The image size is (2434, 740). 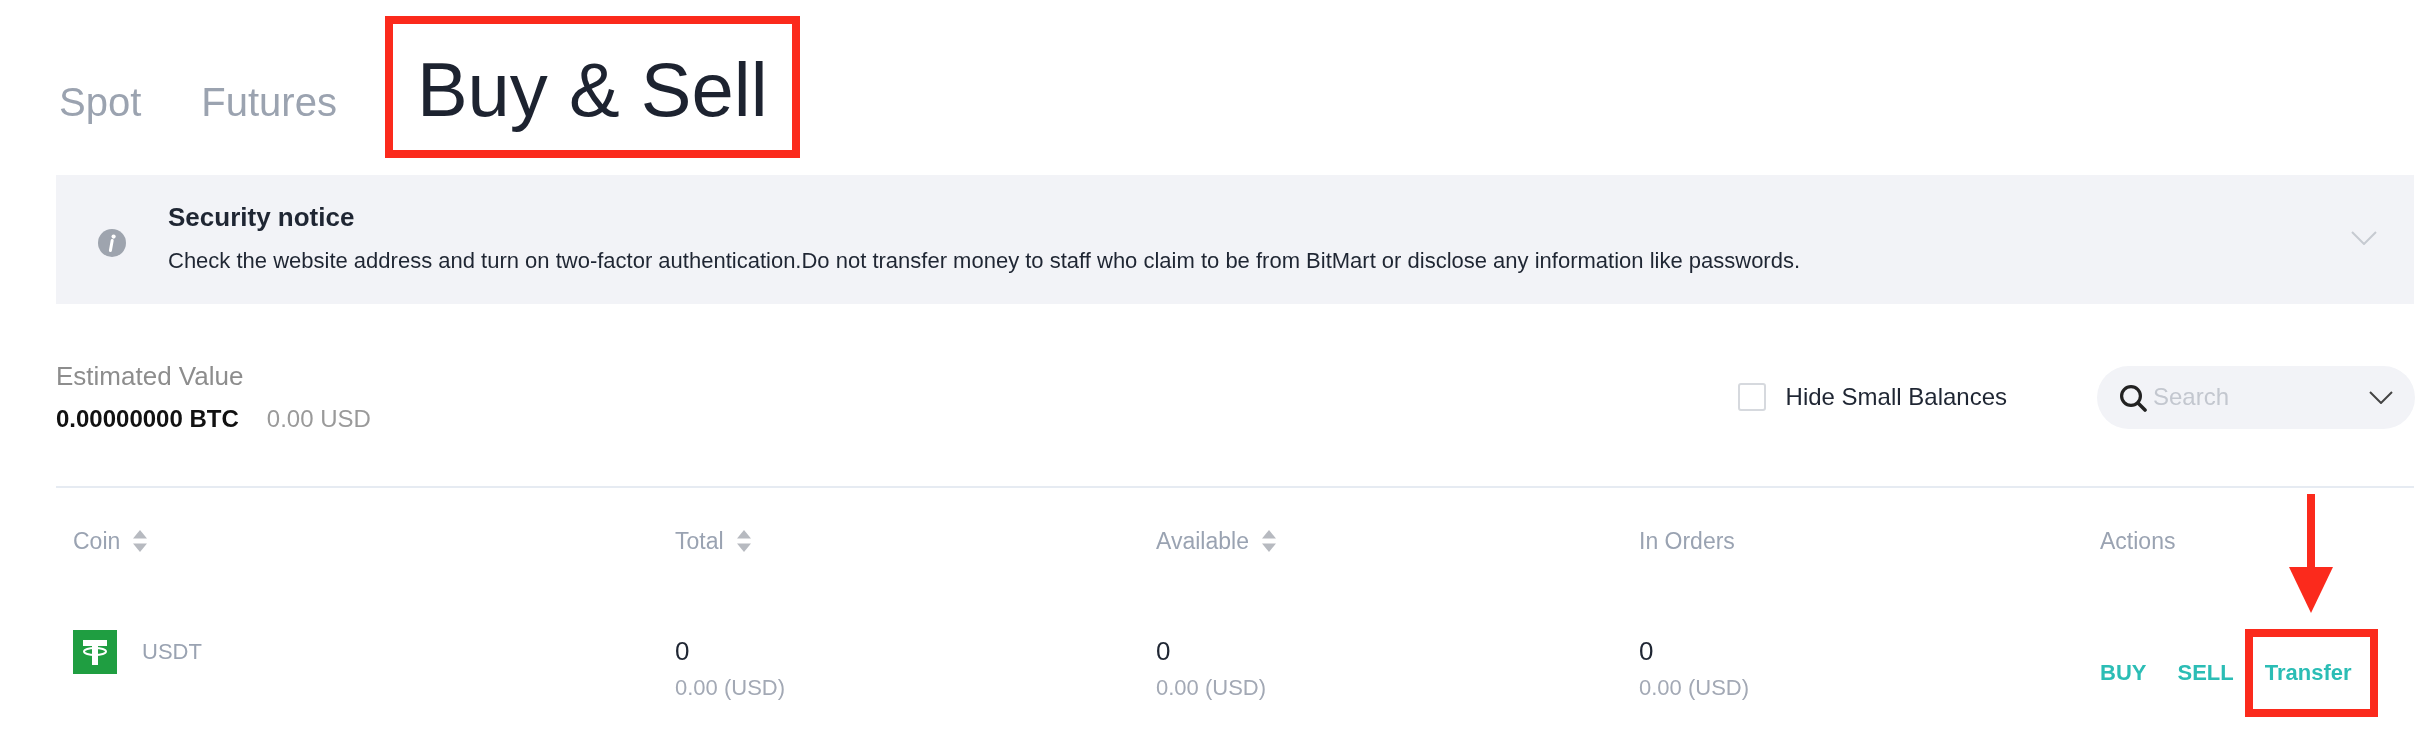 I want to click on chevron-down-icon, so click(x=2381, y=397).